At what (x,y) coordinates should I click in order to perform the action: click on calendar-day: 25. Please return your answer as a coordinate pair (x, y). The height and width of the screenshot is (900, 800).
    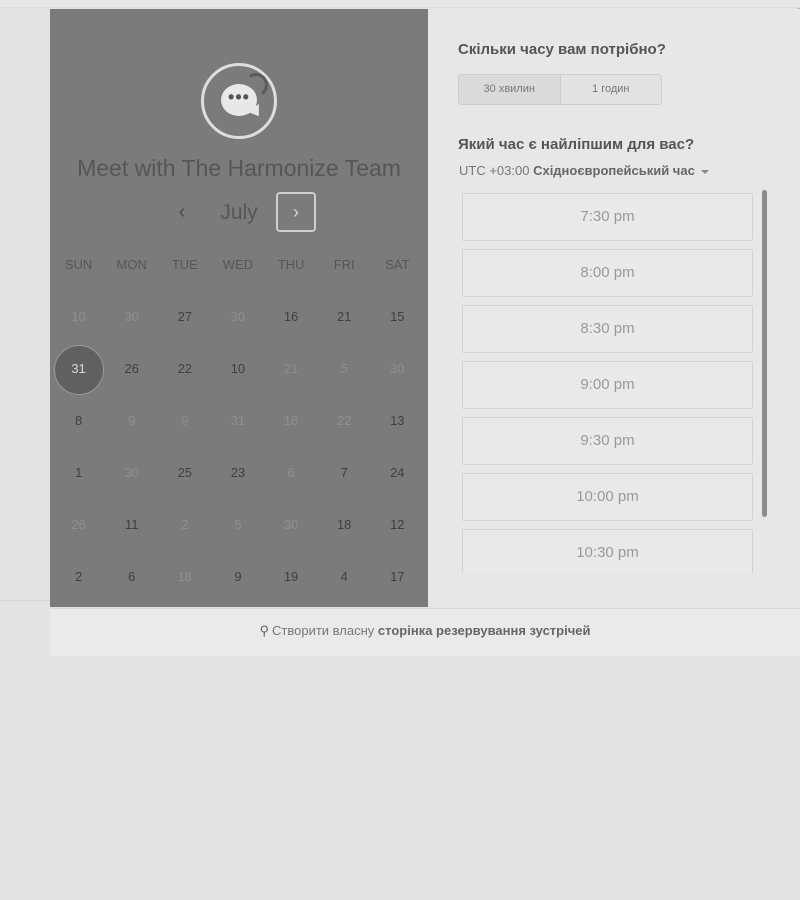
    Looking at the image, I should click on (184, 473).